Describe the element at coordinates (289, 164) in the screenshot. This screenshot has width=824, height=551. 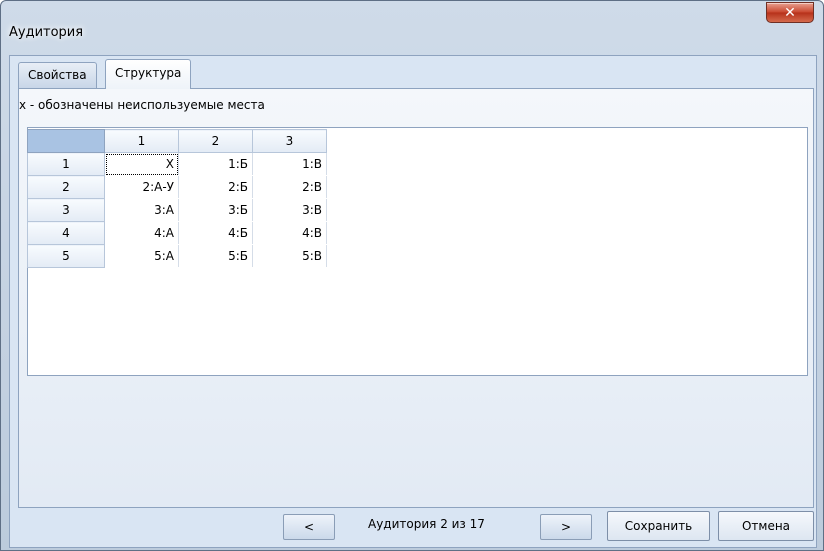
I see `grid-cell: 1:В` at that location.